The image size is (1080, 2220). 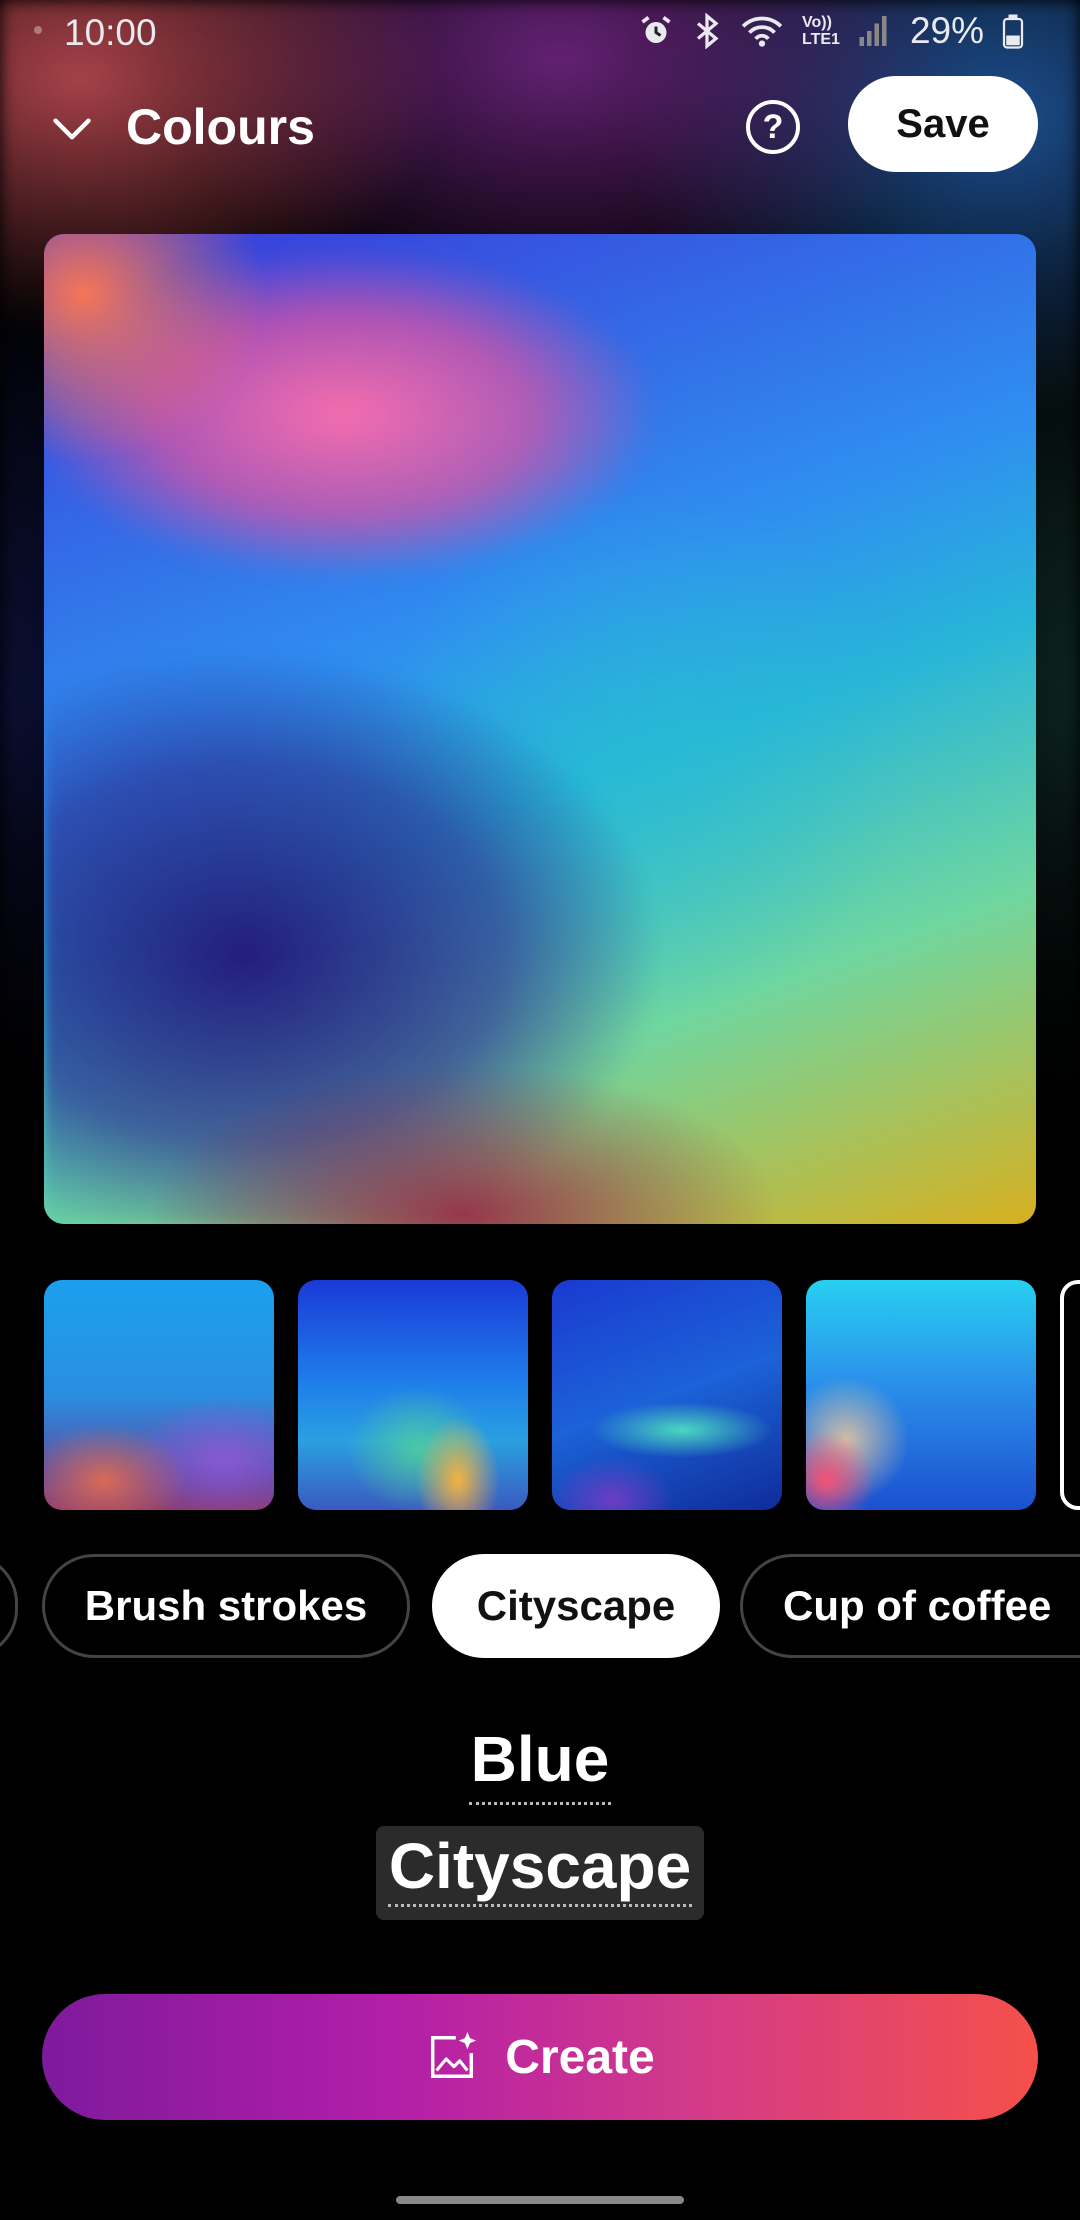 I want to click on help-icon: ?, so click(x=773, y=126).